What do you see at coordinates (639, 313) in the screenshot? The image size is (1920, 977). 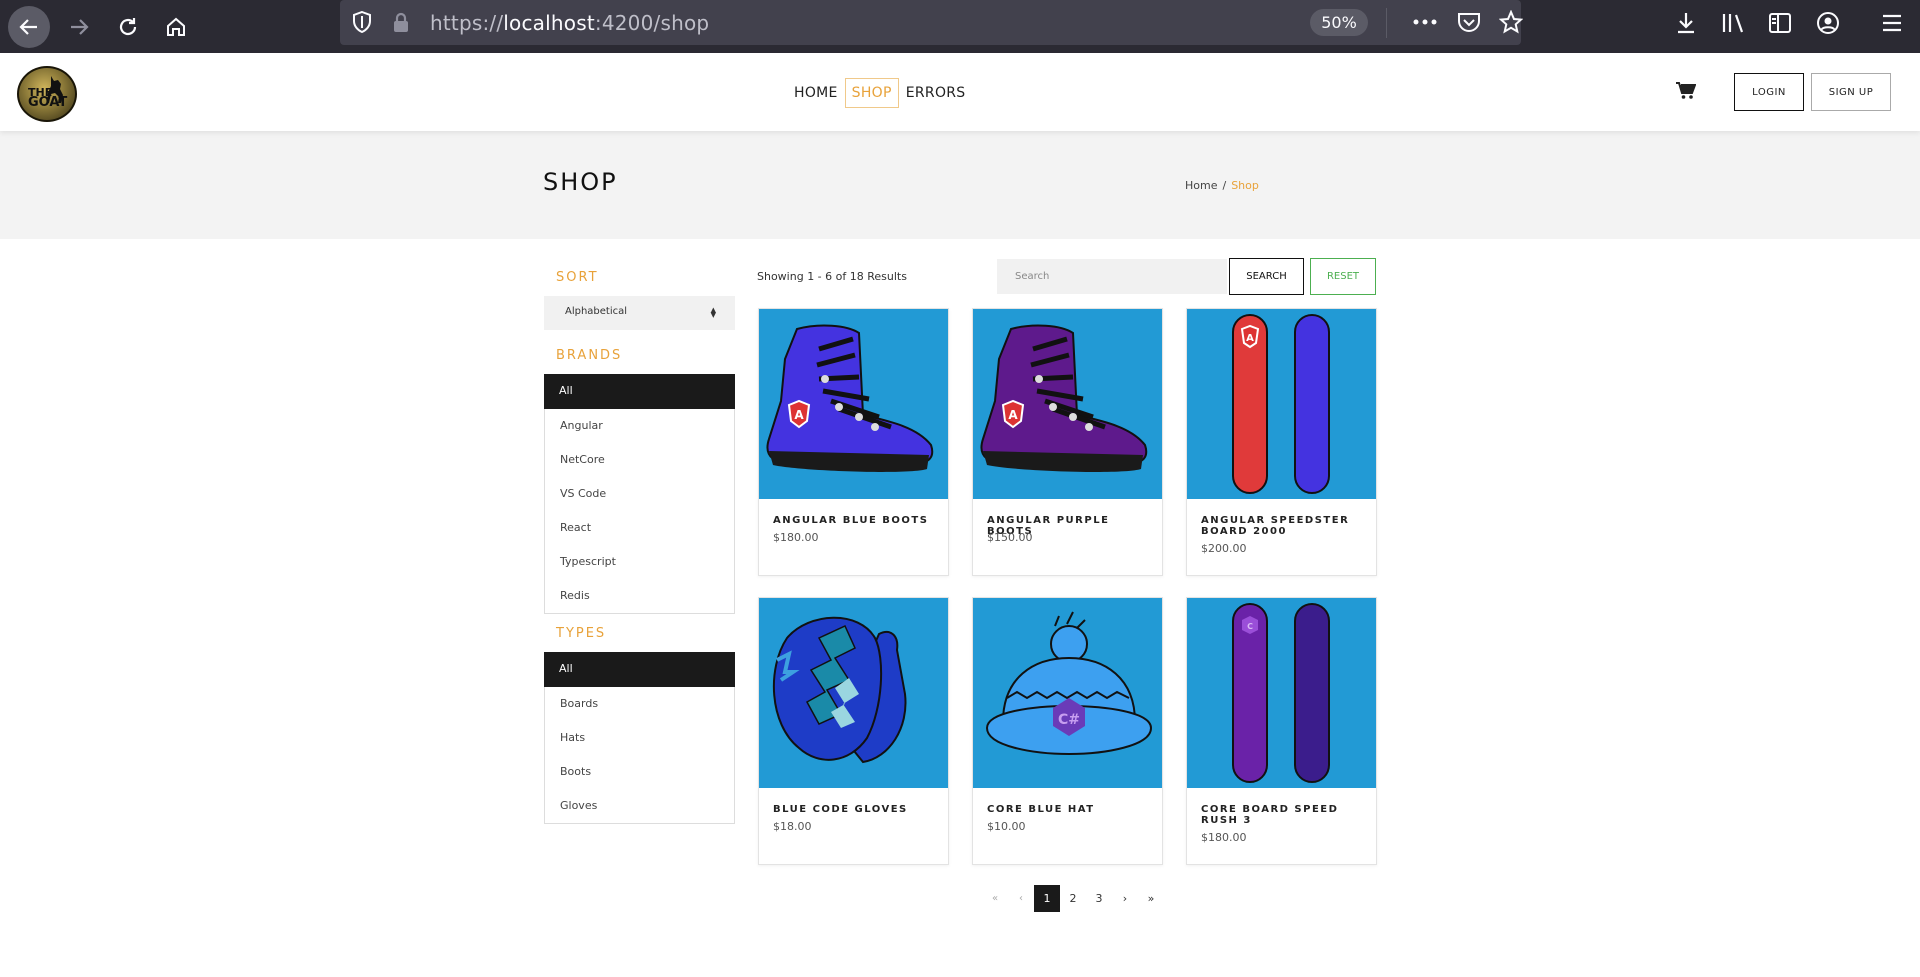 I see `sort-select: Alphabetical ▲ ▼` at bounding box center [639, 313].